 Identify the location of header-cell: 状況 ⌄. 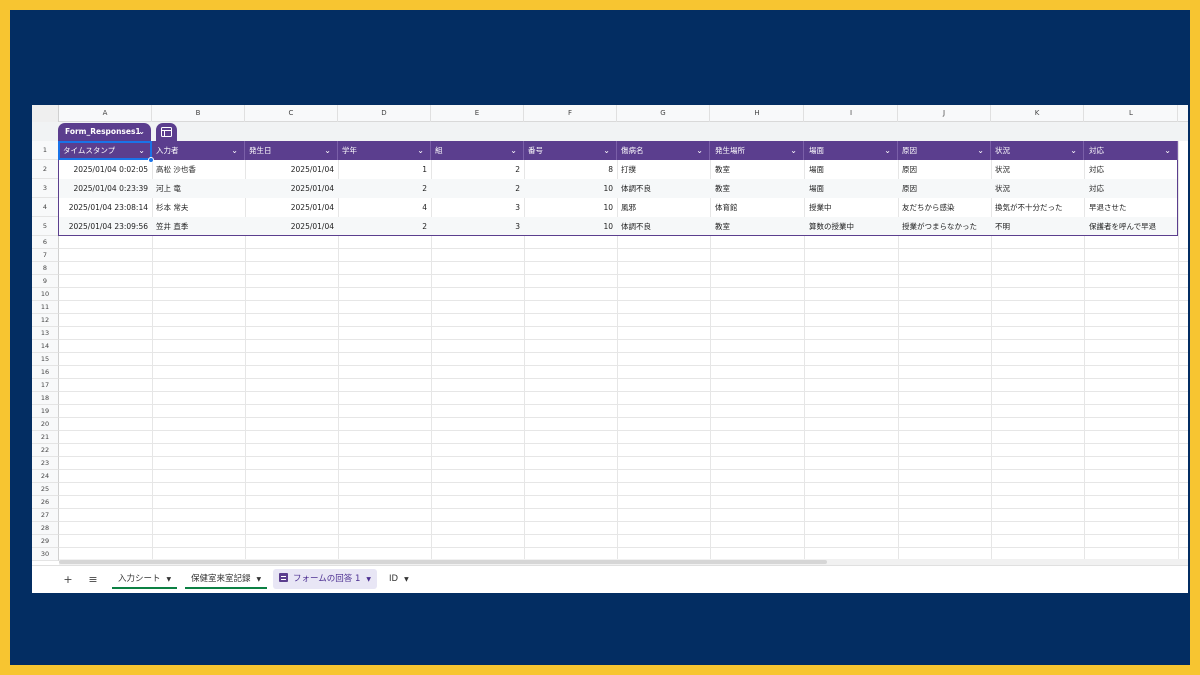
(1037, 150).